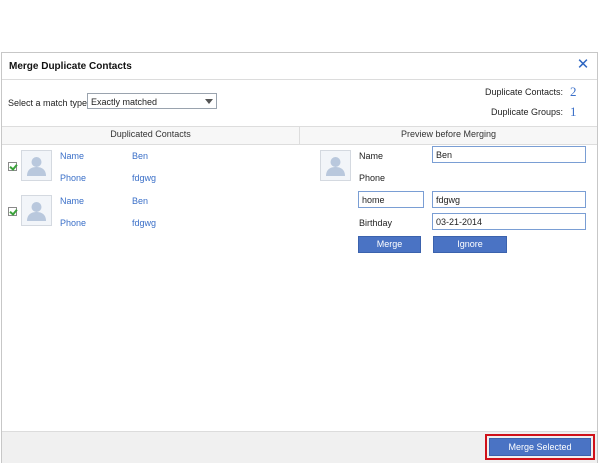  Describe the element at coordinates (140, 156) in the screenshot. I see `contact-1-name-value: Ben` at that location.